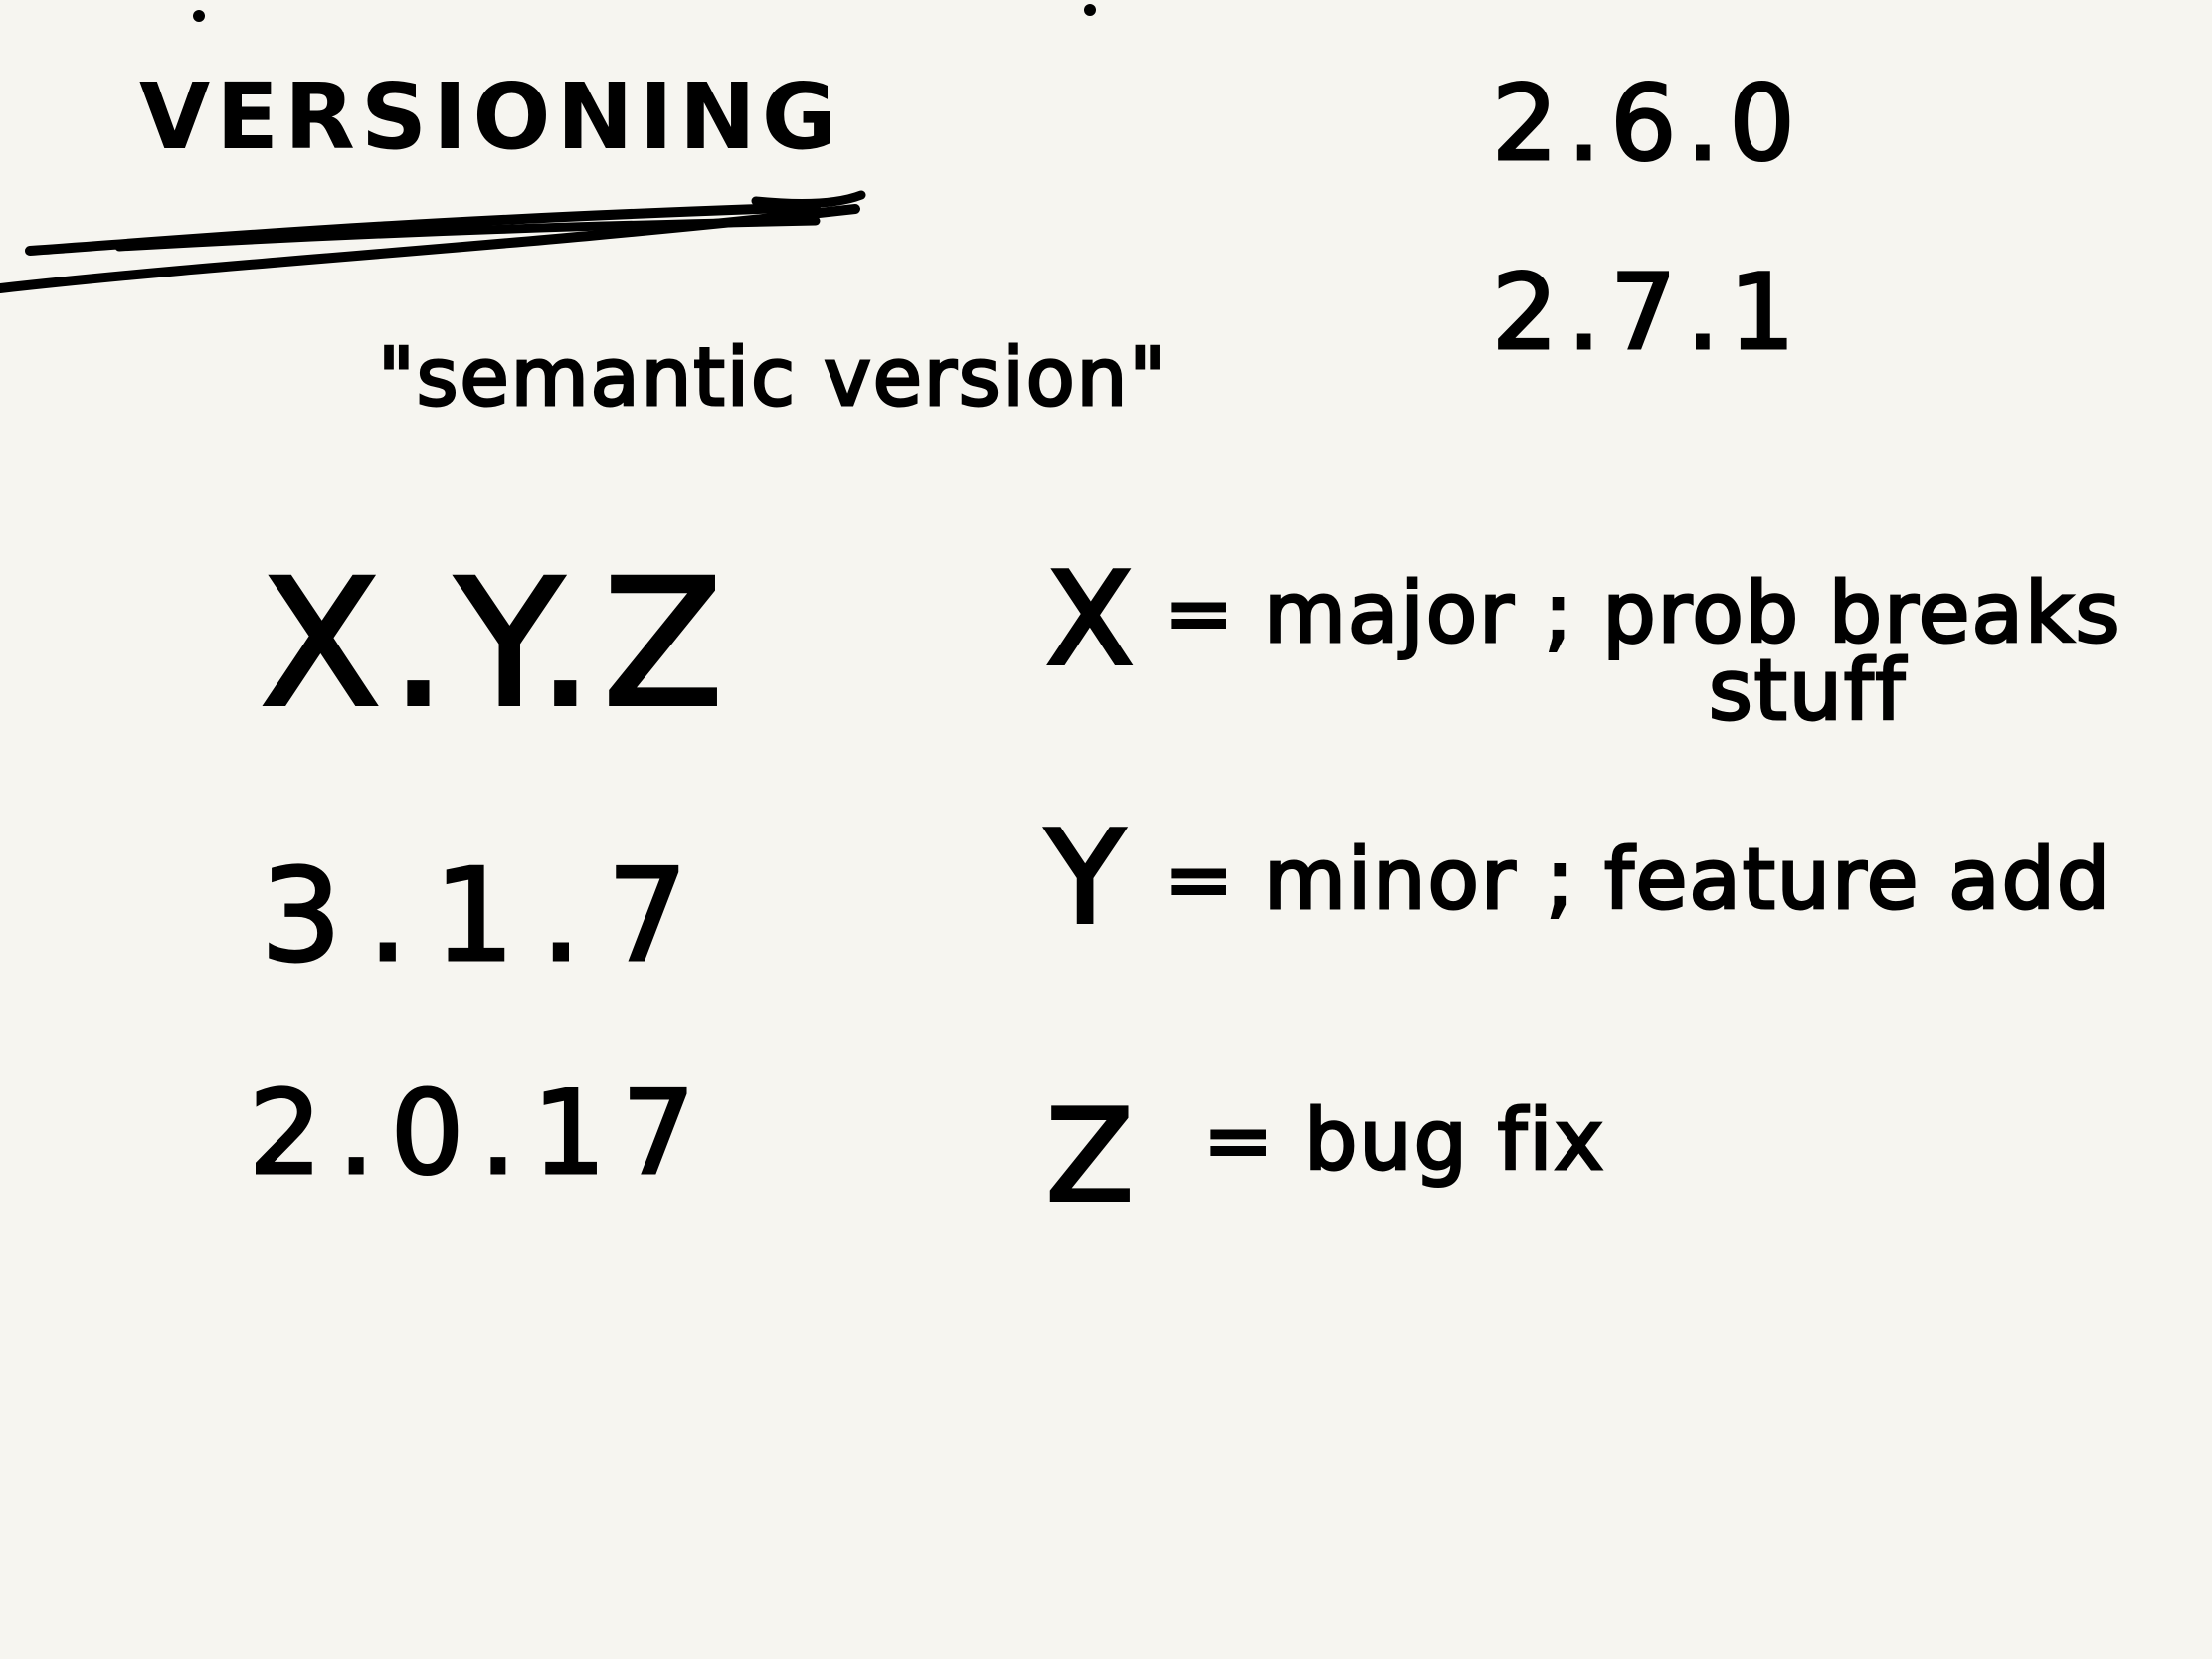 This screenshot has height=1659, width=2212. I want to click on notes-title: VERSIONING, so click(491, 117).